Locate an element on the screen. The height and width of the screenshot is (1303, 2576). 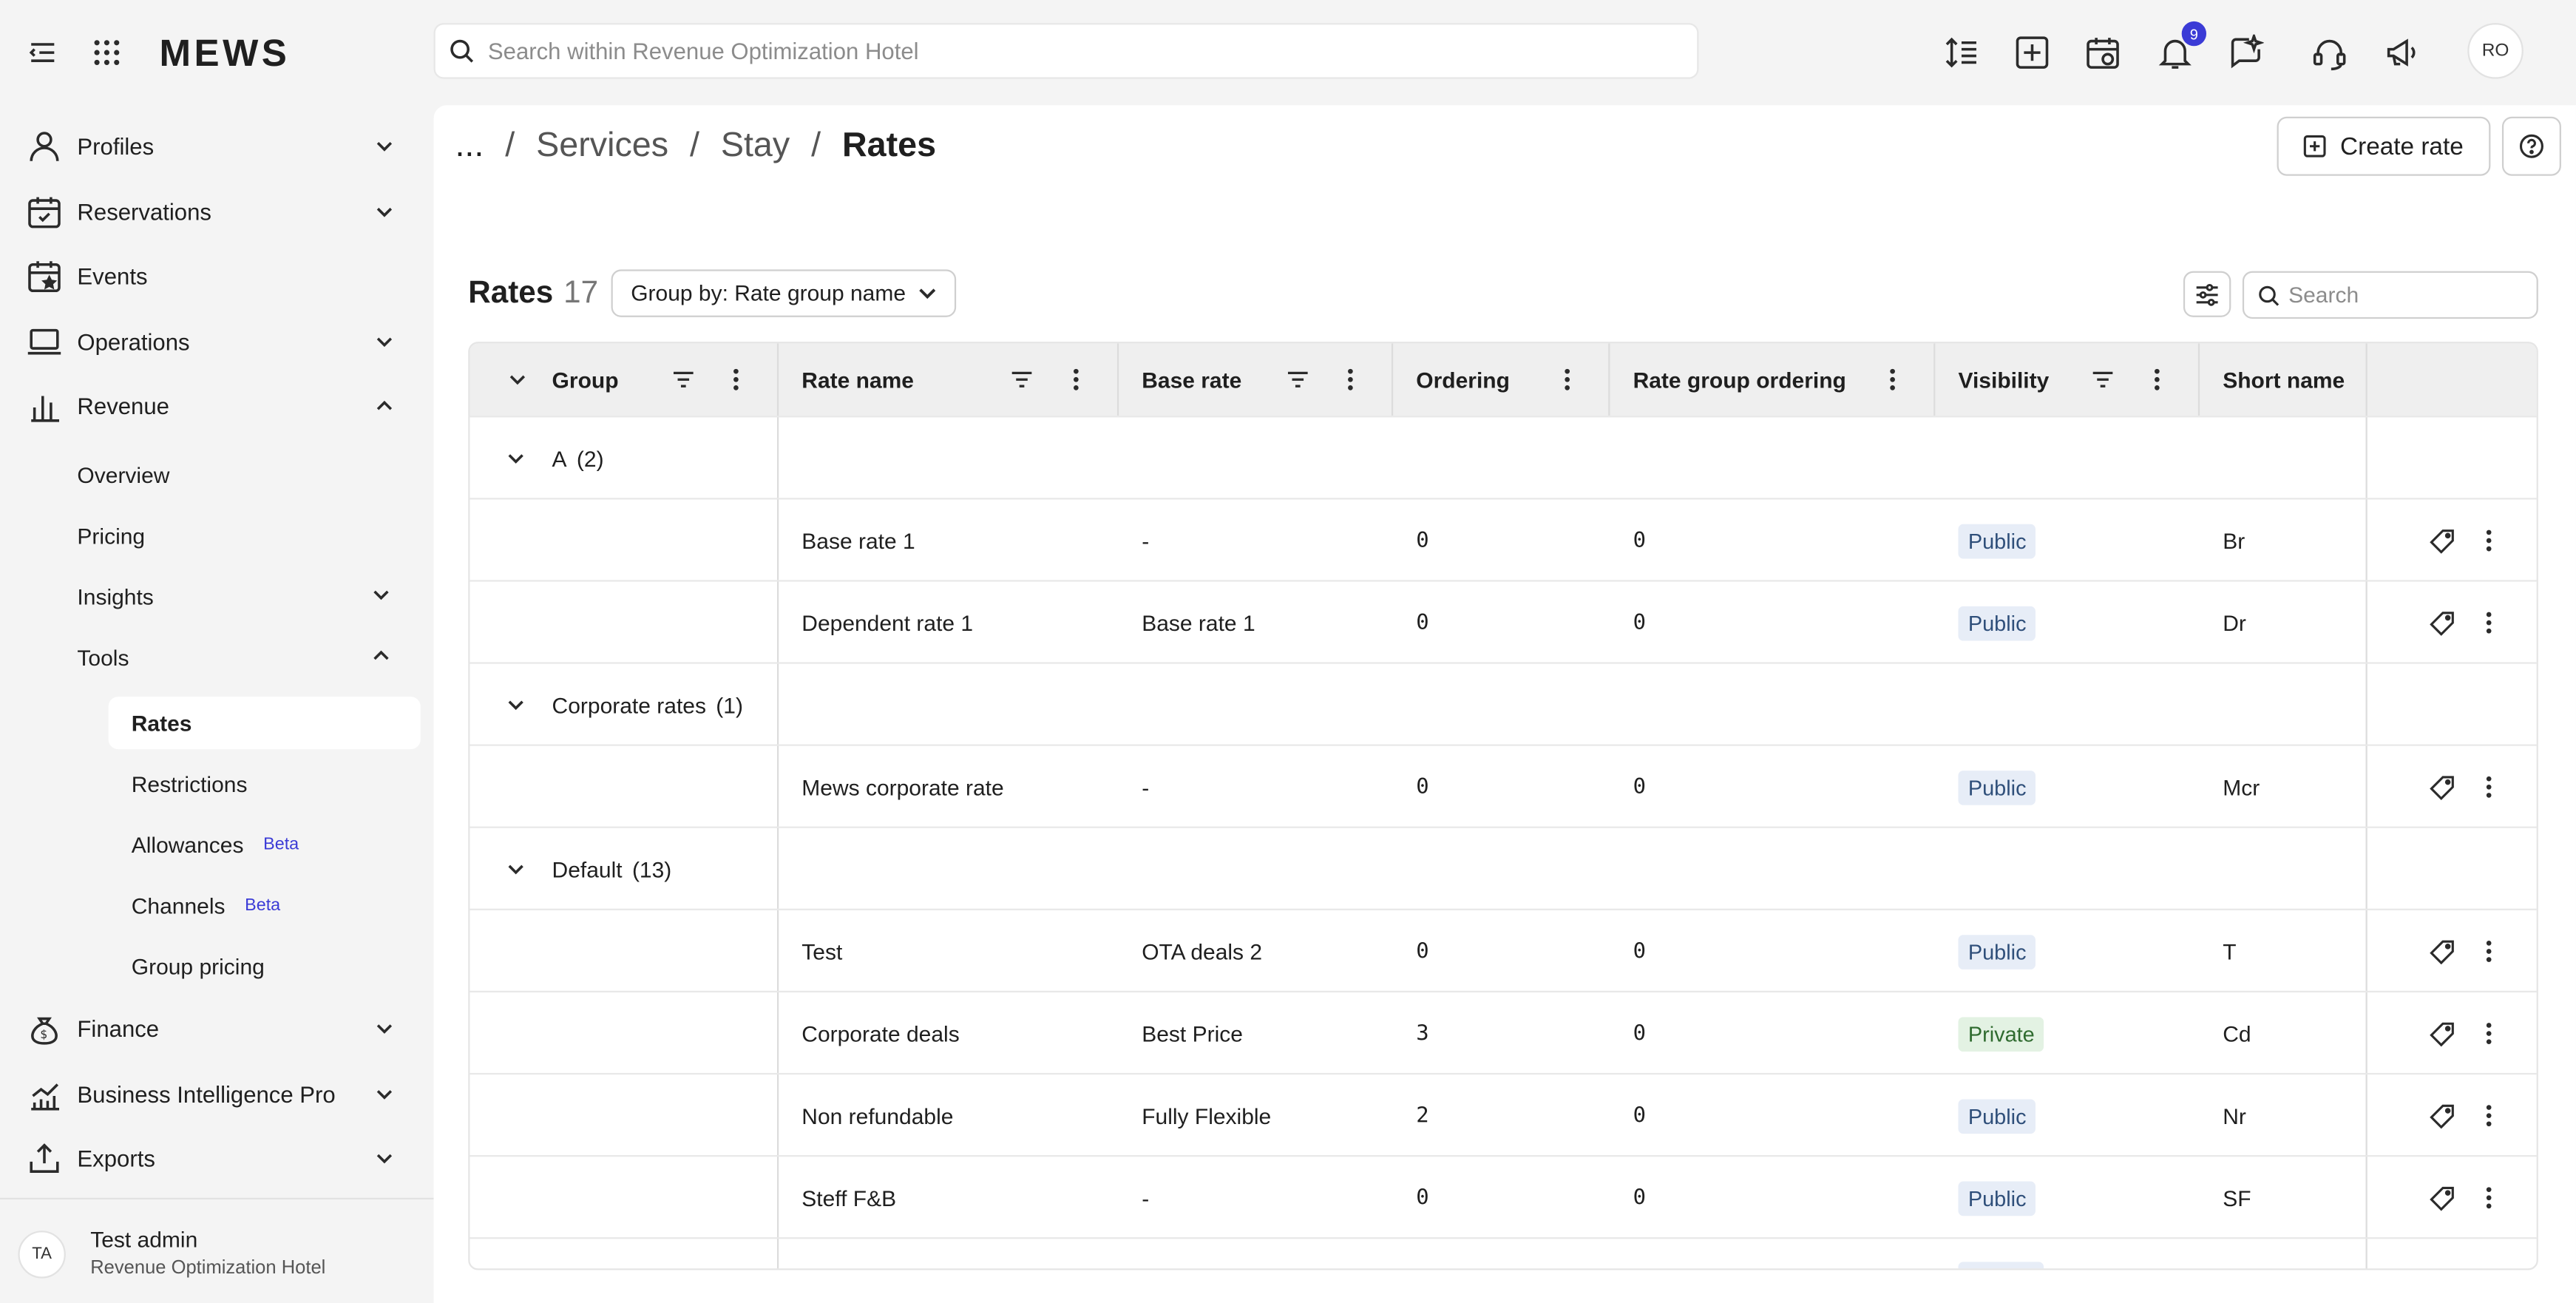
global-search is located at coordinates (1066, 51).